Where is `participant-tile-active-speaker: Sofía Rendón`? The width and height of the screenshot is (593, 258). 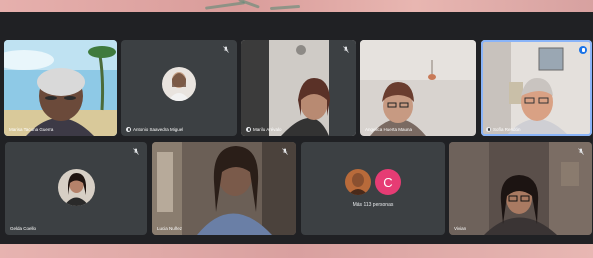
participant-tile-active-speaker: Sofía Rendón is located at coordinates (536, 88).